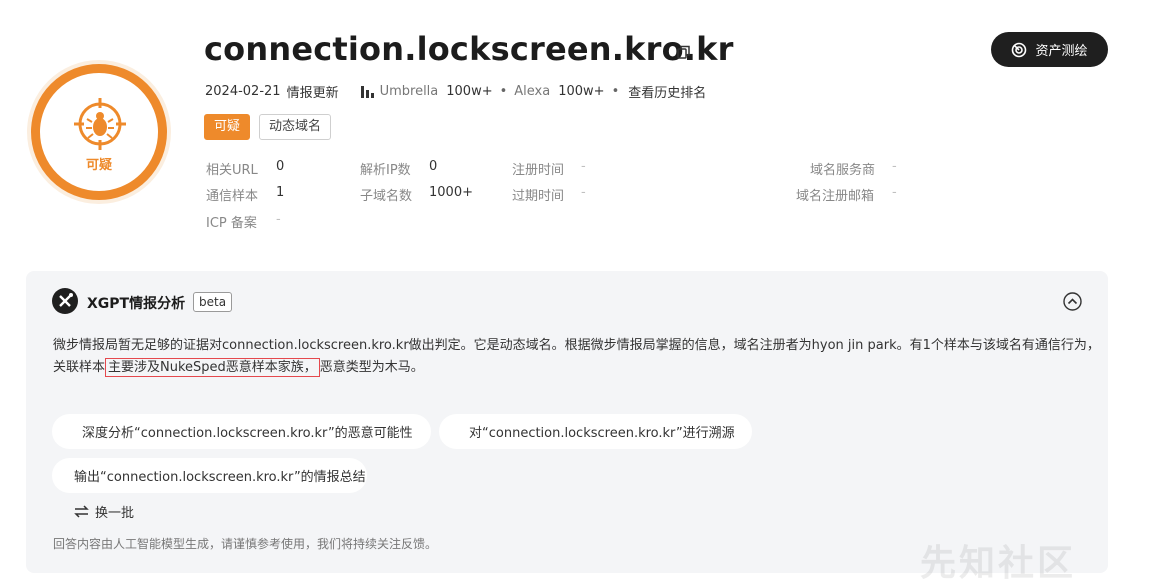 The image size is (1150, 586). Describe the element at coordinates (451, 192) in the screenshot. I see `subdomains-value: 1000+` at that location.